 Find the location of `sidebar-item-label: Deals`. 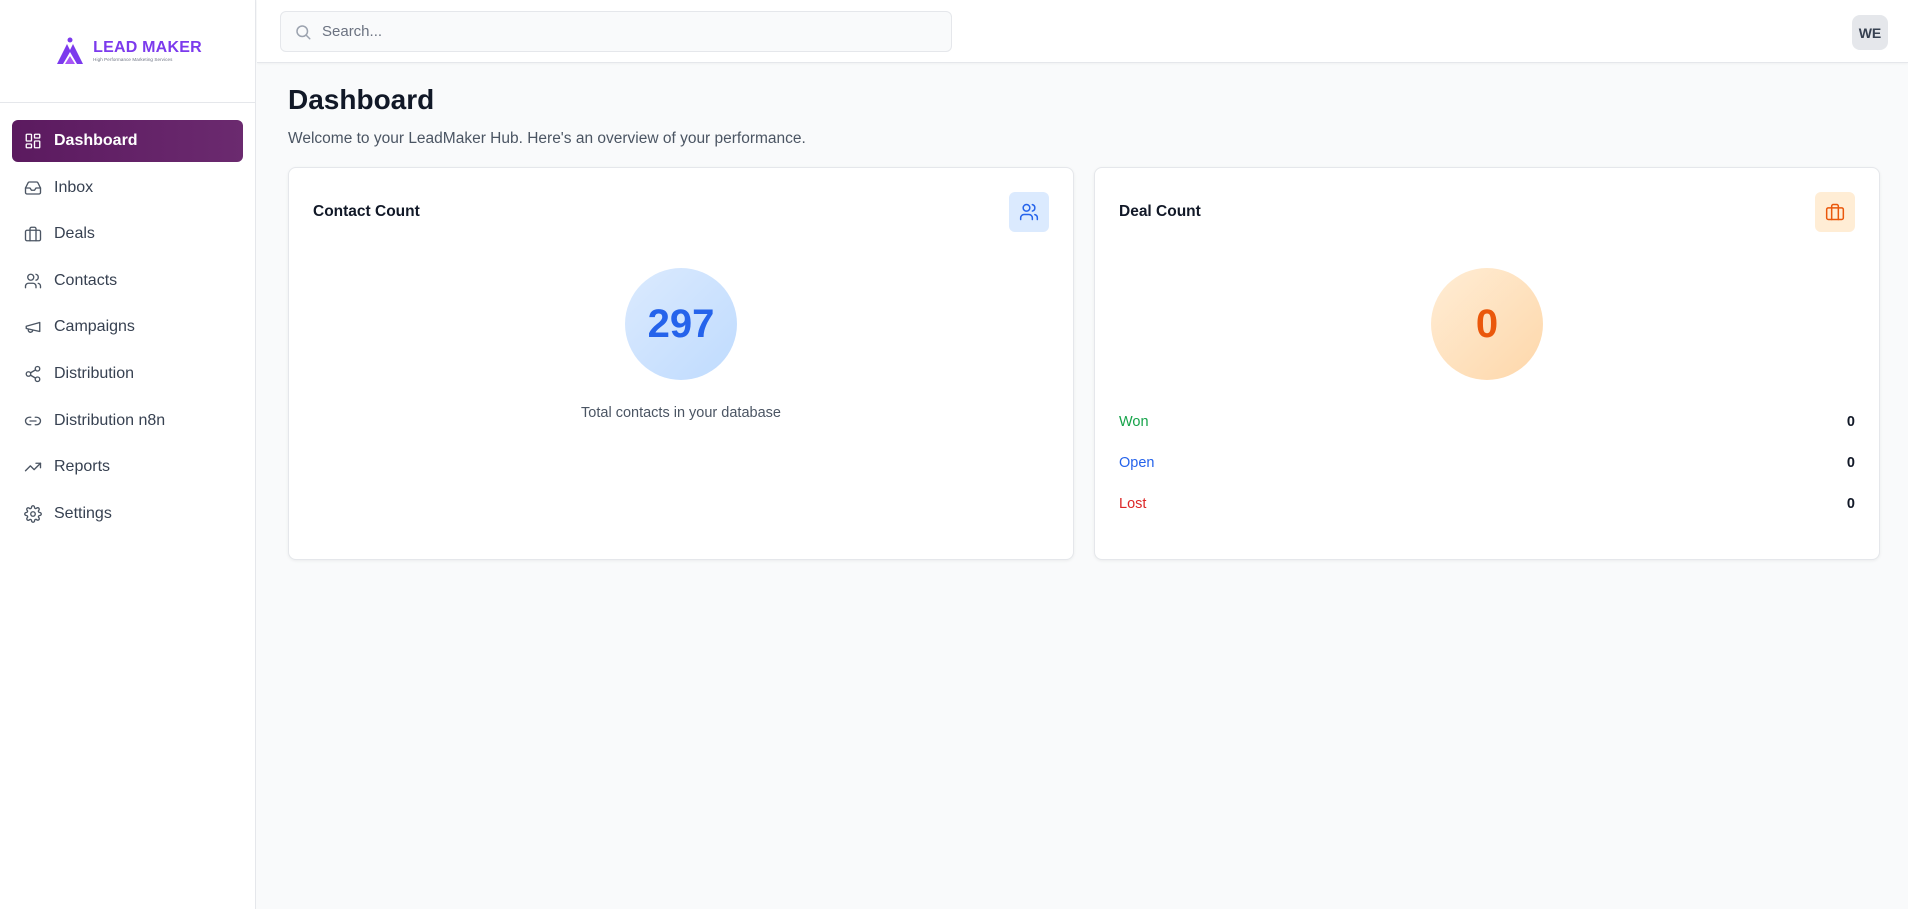

sidebar-item-label: Deals is located at coordinates (74, 234).